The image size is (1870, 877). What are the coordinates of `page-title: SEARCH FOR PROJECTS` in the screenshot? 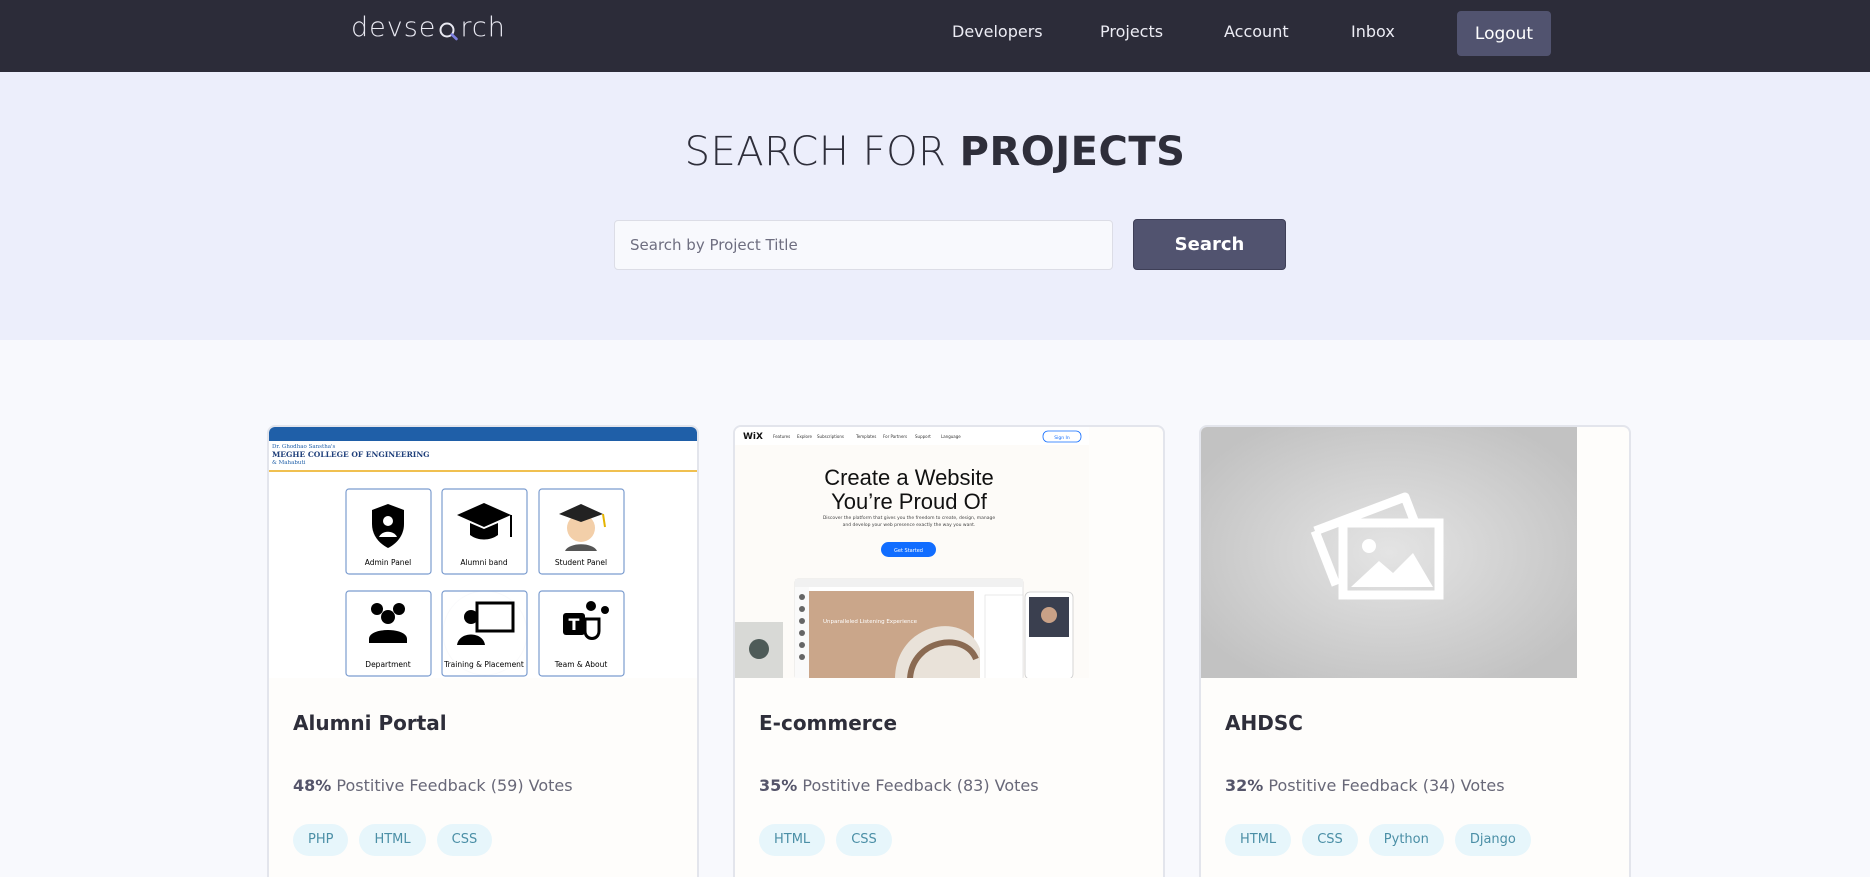 It's located at (935, 152).